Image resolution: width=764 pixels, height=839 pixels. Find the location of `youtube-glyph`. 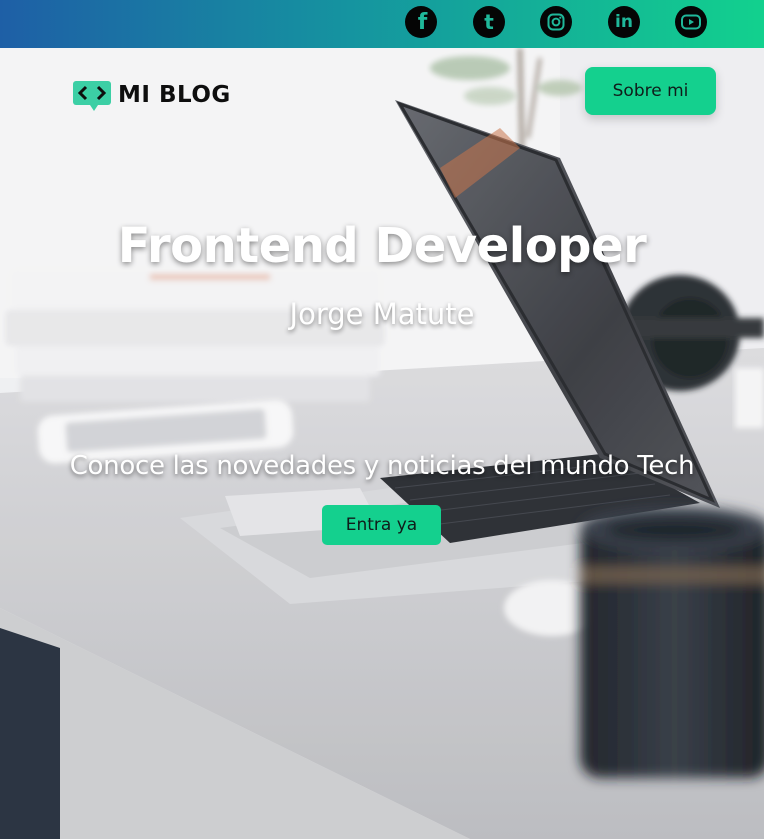

youtube-glyph is located at coordinates (691, 22).